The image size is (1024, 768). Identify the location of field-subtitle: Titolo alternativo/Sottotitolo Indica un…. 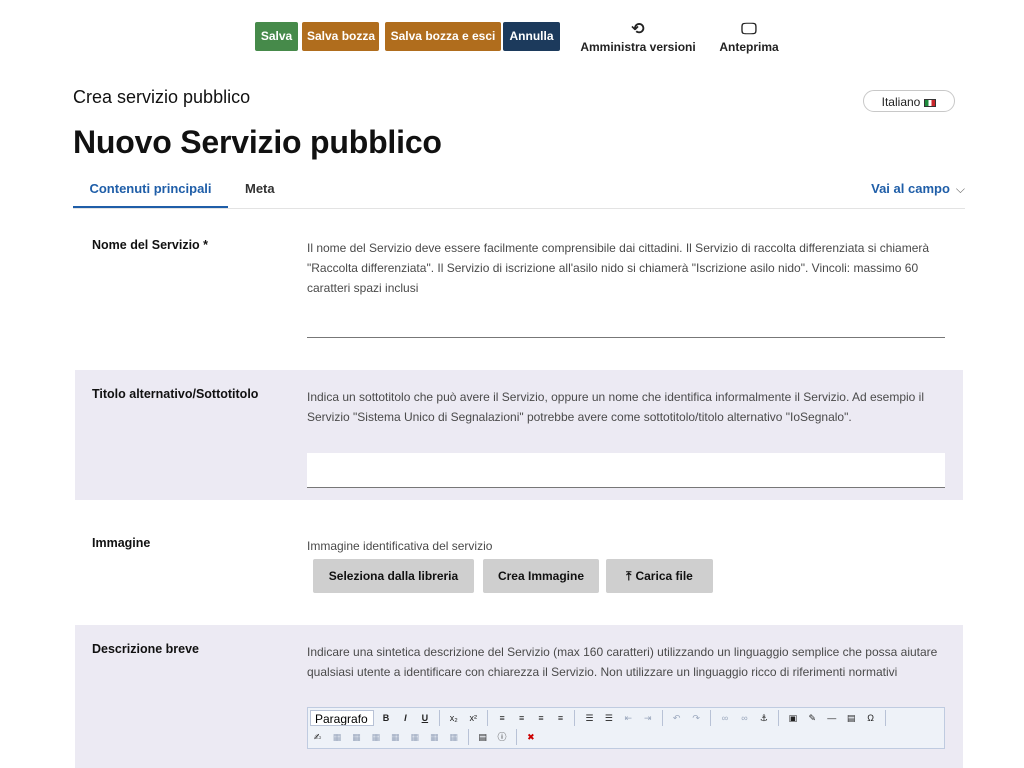
(519, 435).